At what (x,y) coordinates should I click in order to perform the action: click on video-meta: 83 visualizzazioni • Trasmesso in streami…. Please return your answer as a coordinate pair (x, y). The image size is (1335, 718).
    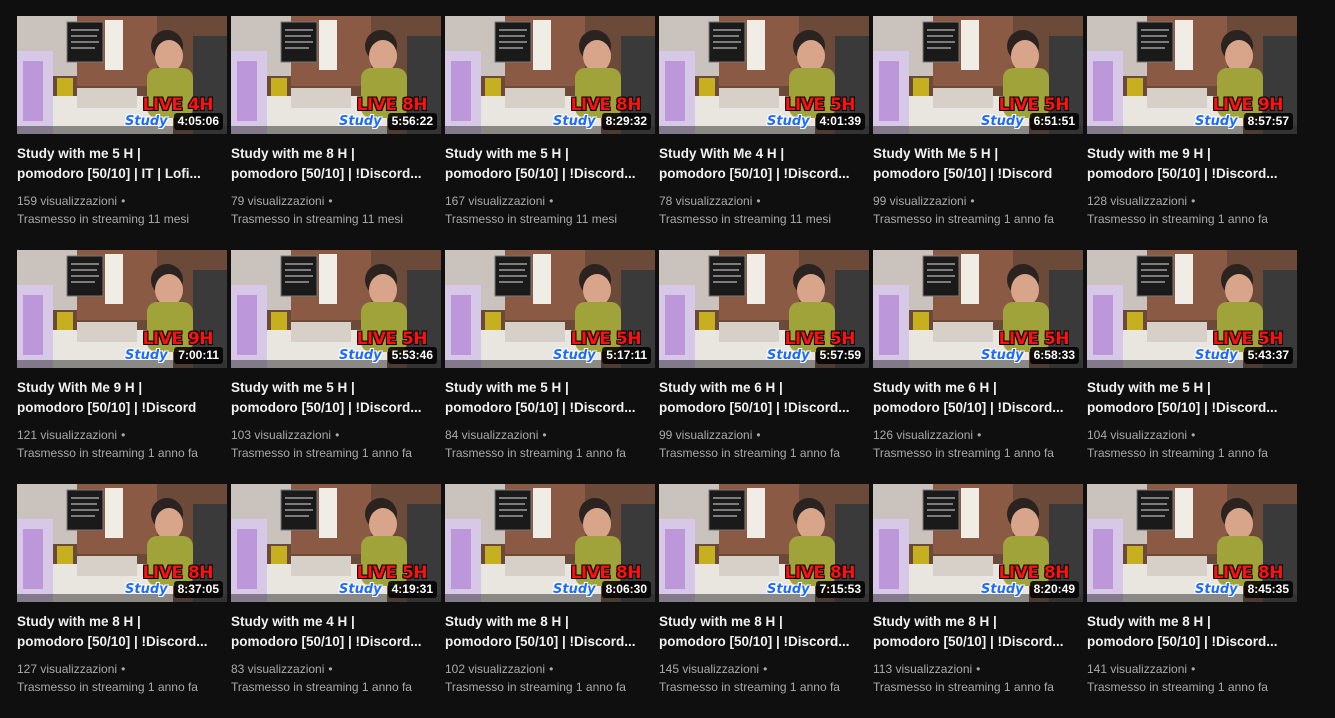
    Looking at the image, I should click on (336, 678).